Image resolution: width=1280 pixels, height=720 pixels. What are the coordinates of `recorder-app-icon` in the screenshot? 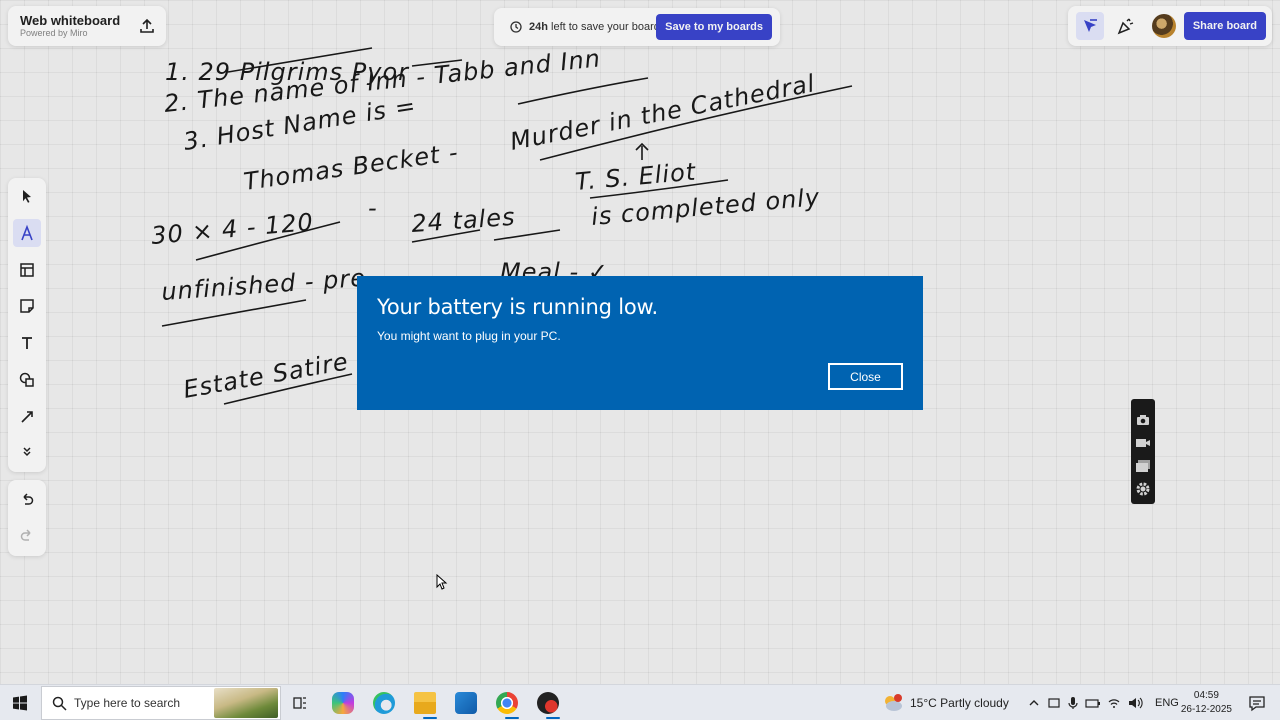 It's located at (548, 703).